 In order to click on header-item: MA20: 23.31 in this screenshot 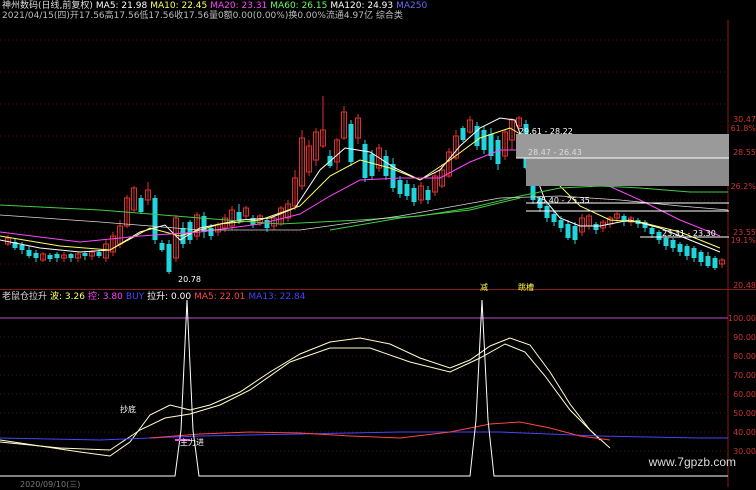, I will do `click(239, 6)`.